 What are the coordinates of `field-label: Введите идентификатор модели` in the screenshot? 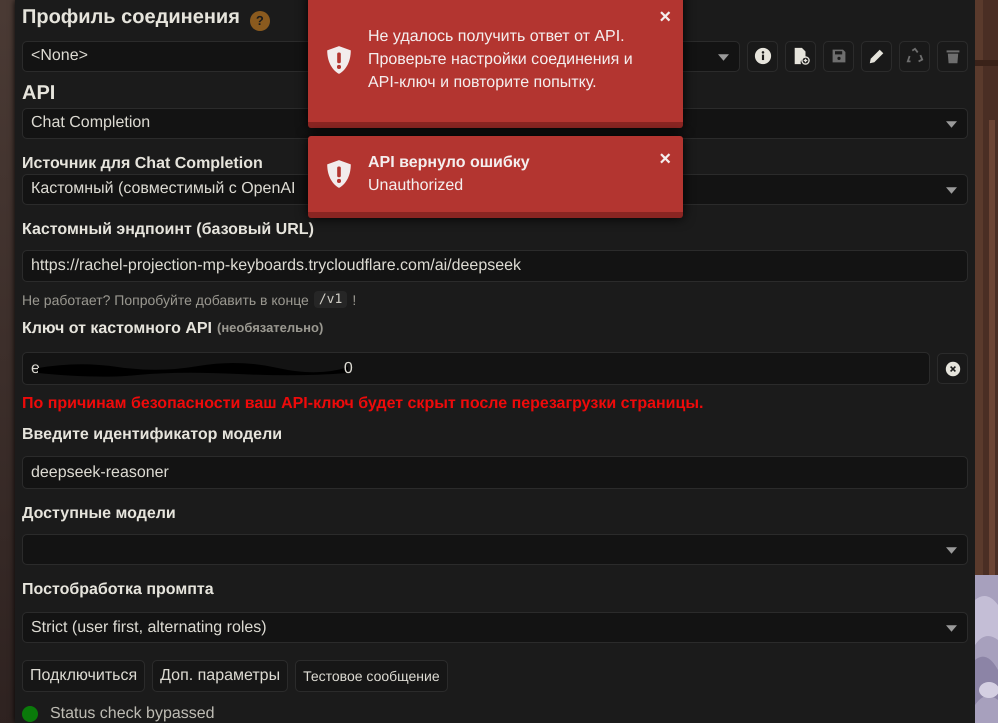 It's located at (152, 435).